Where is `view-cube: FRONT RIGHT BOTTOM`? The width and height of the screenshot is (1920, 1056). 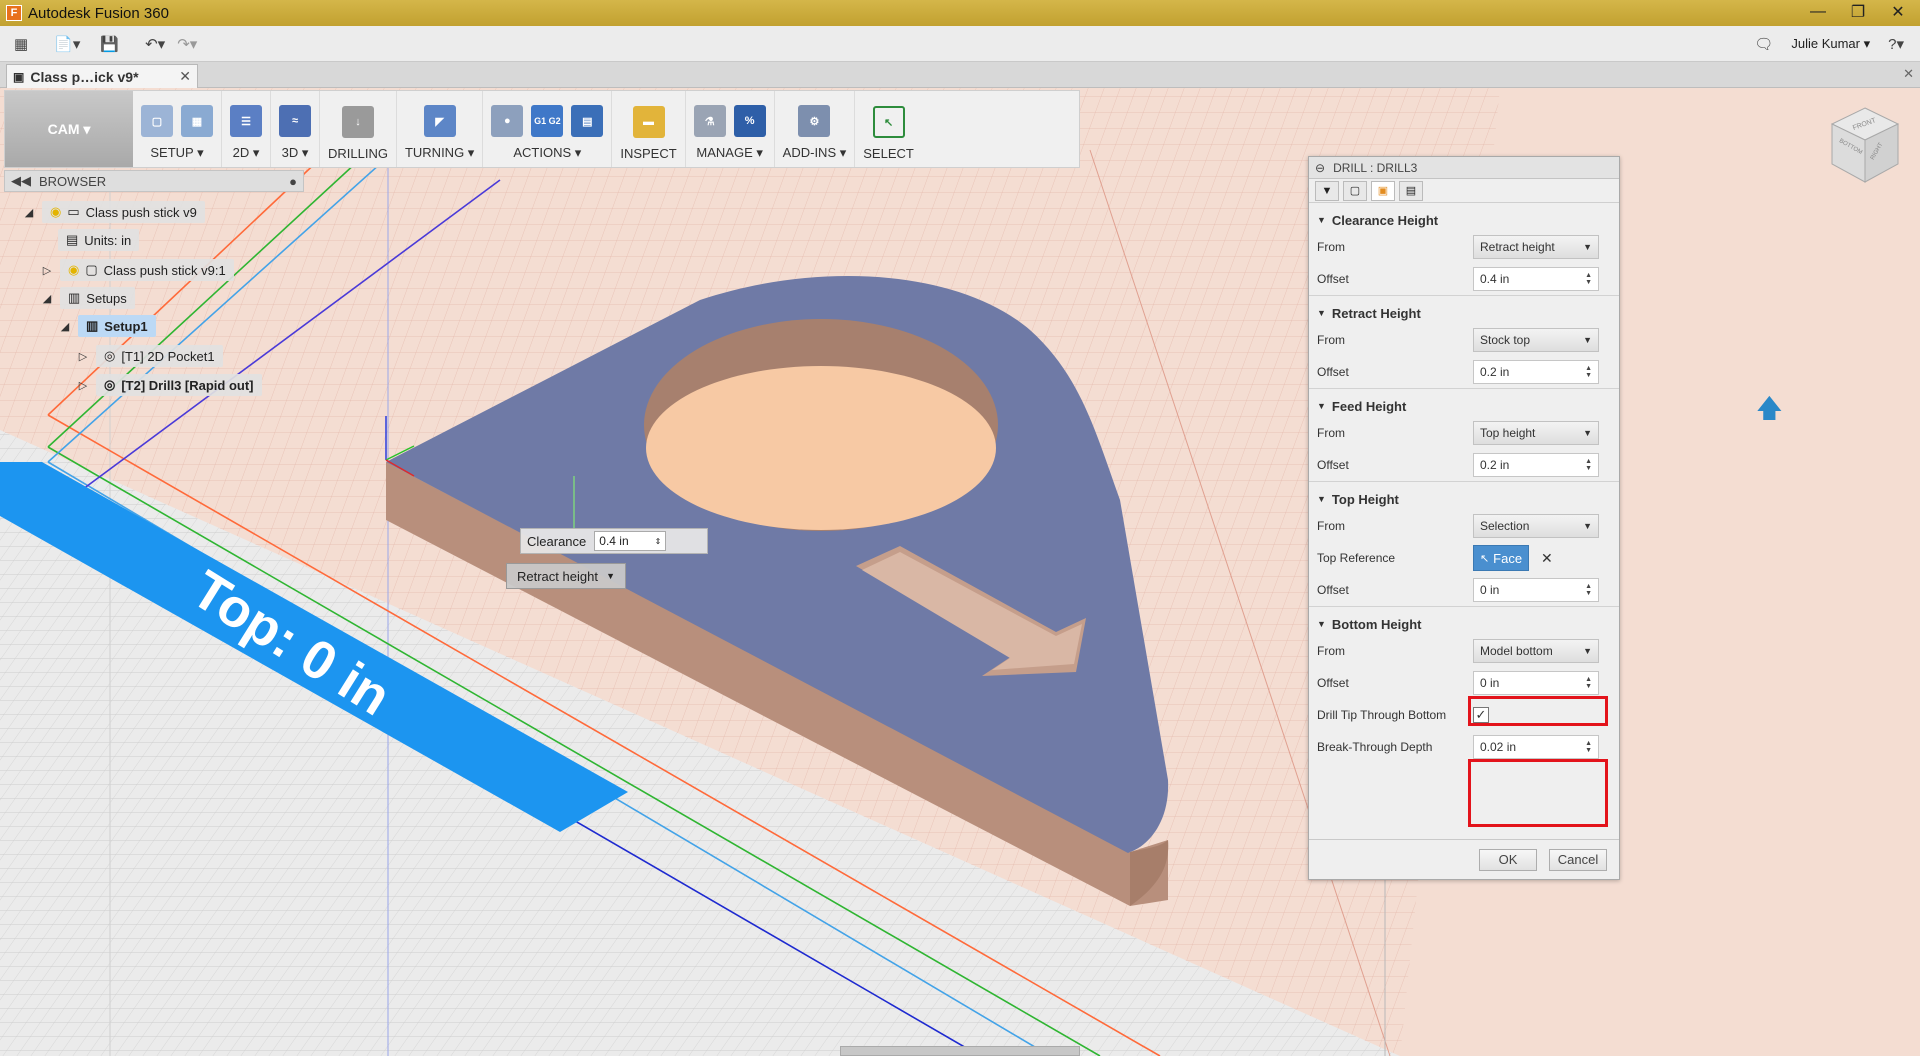 view-cube: FRONT RIGHT BOTTOM is located at coordinates (1865, 145).